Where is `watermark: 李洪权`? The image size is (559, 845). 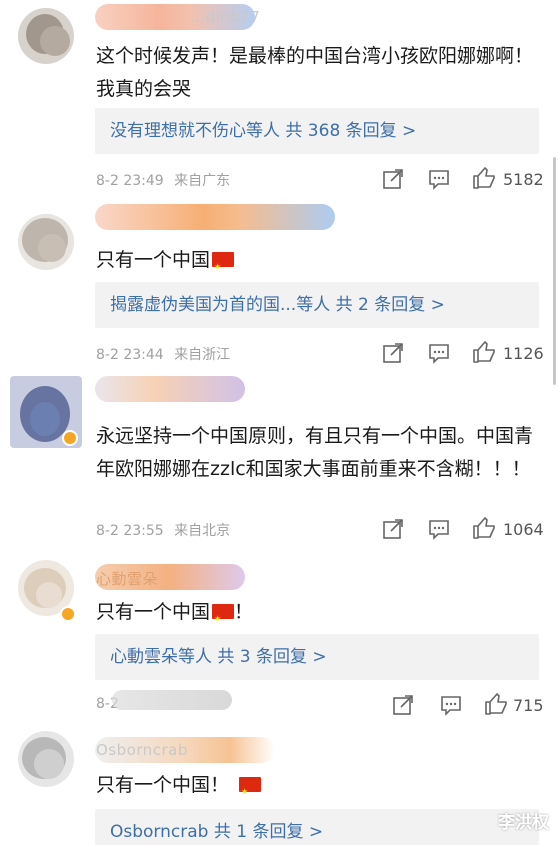
watermark: 李洪权 is located at coordinates (523, 823).